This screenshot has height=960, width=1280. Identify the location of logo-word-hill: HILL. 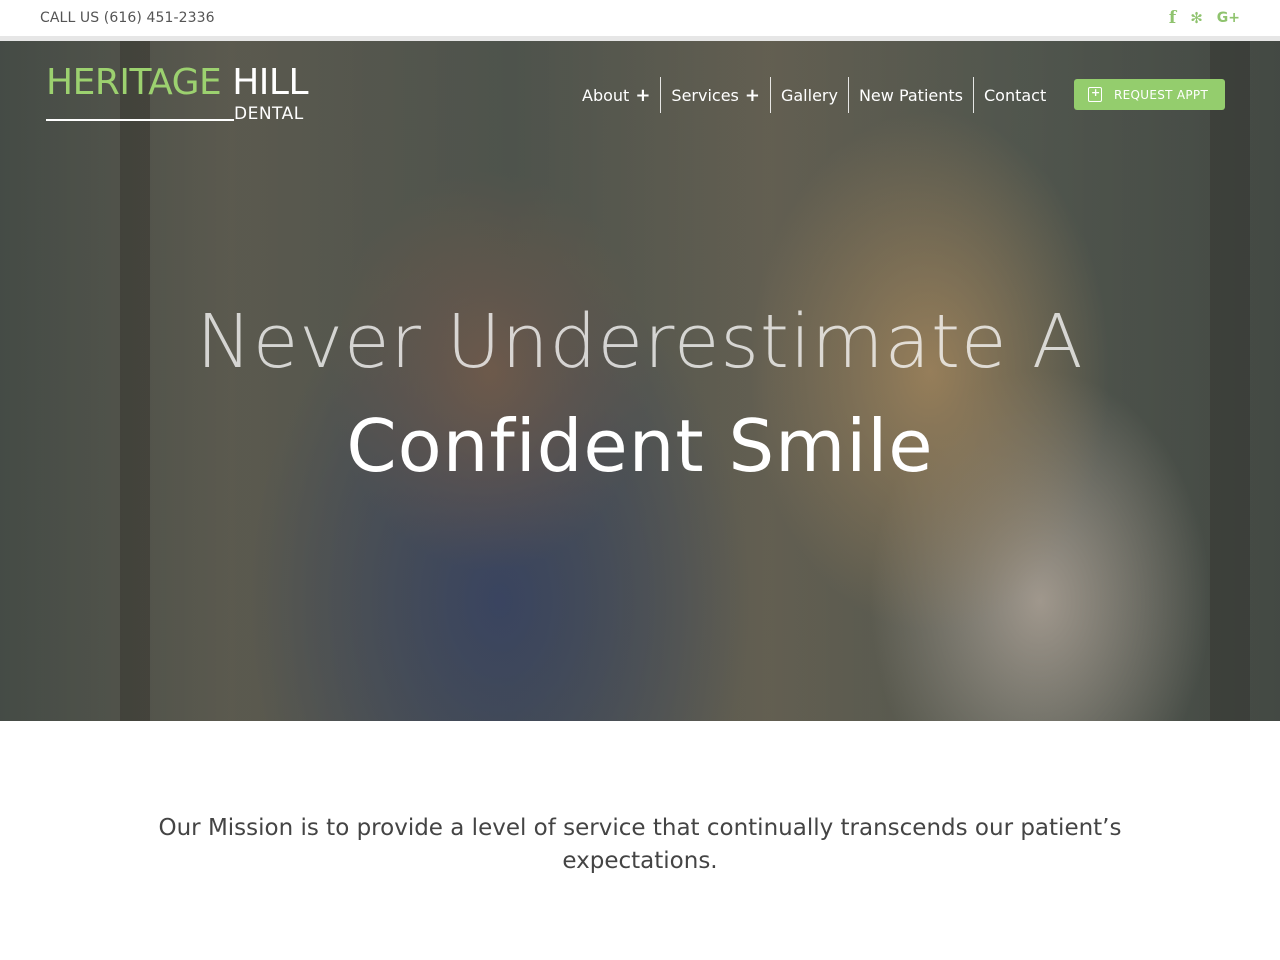
(270, 82).